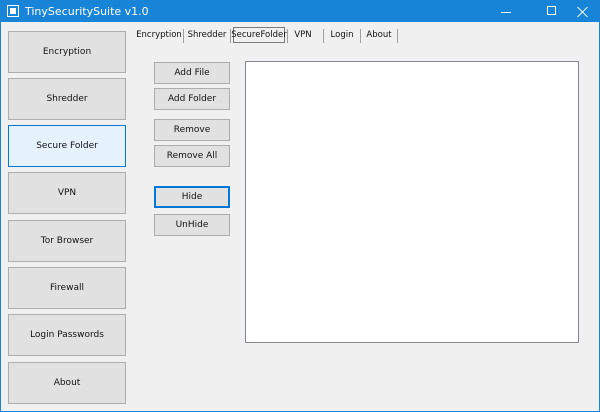 Image resolution: width=600 pixels, height=412 pixels. I want to click on window-title: TinySecuritySuite v1.0, so click(87, 11).